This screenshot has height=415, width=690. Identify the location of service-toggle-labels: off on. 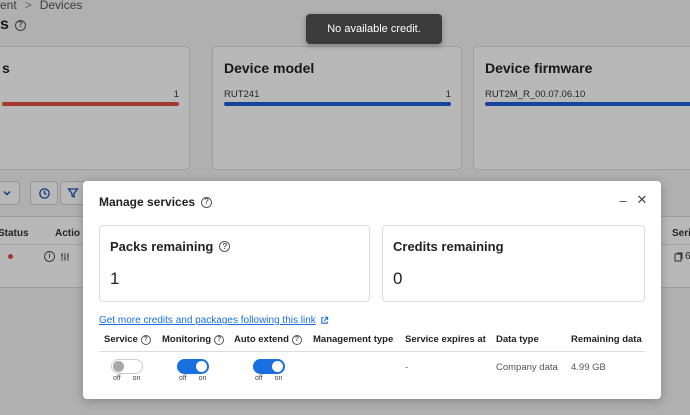
(126, 378).